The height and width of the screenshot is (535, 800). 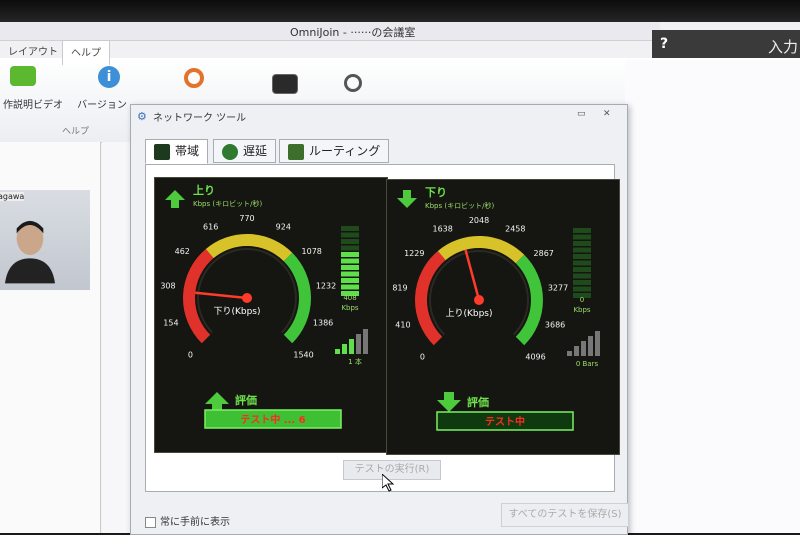 What do you see at coordinates (565, 515) in the screenshot?
I see `save-all-tests-button: すべてのテストを保存(S)` at bounding box center [565, 515].